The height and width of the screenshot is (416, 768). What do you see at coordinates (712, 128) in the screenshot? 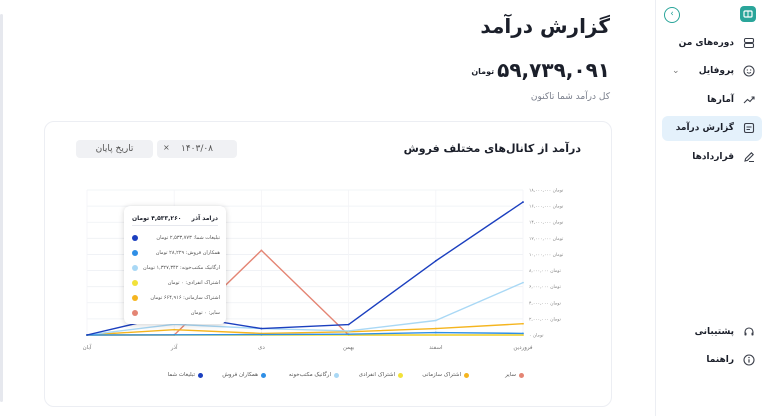
I see `sidebar-item-income-report: گزارش درآمد` at bounding box center [712, 128].